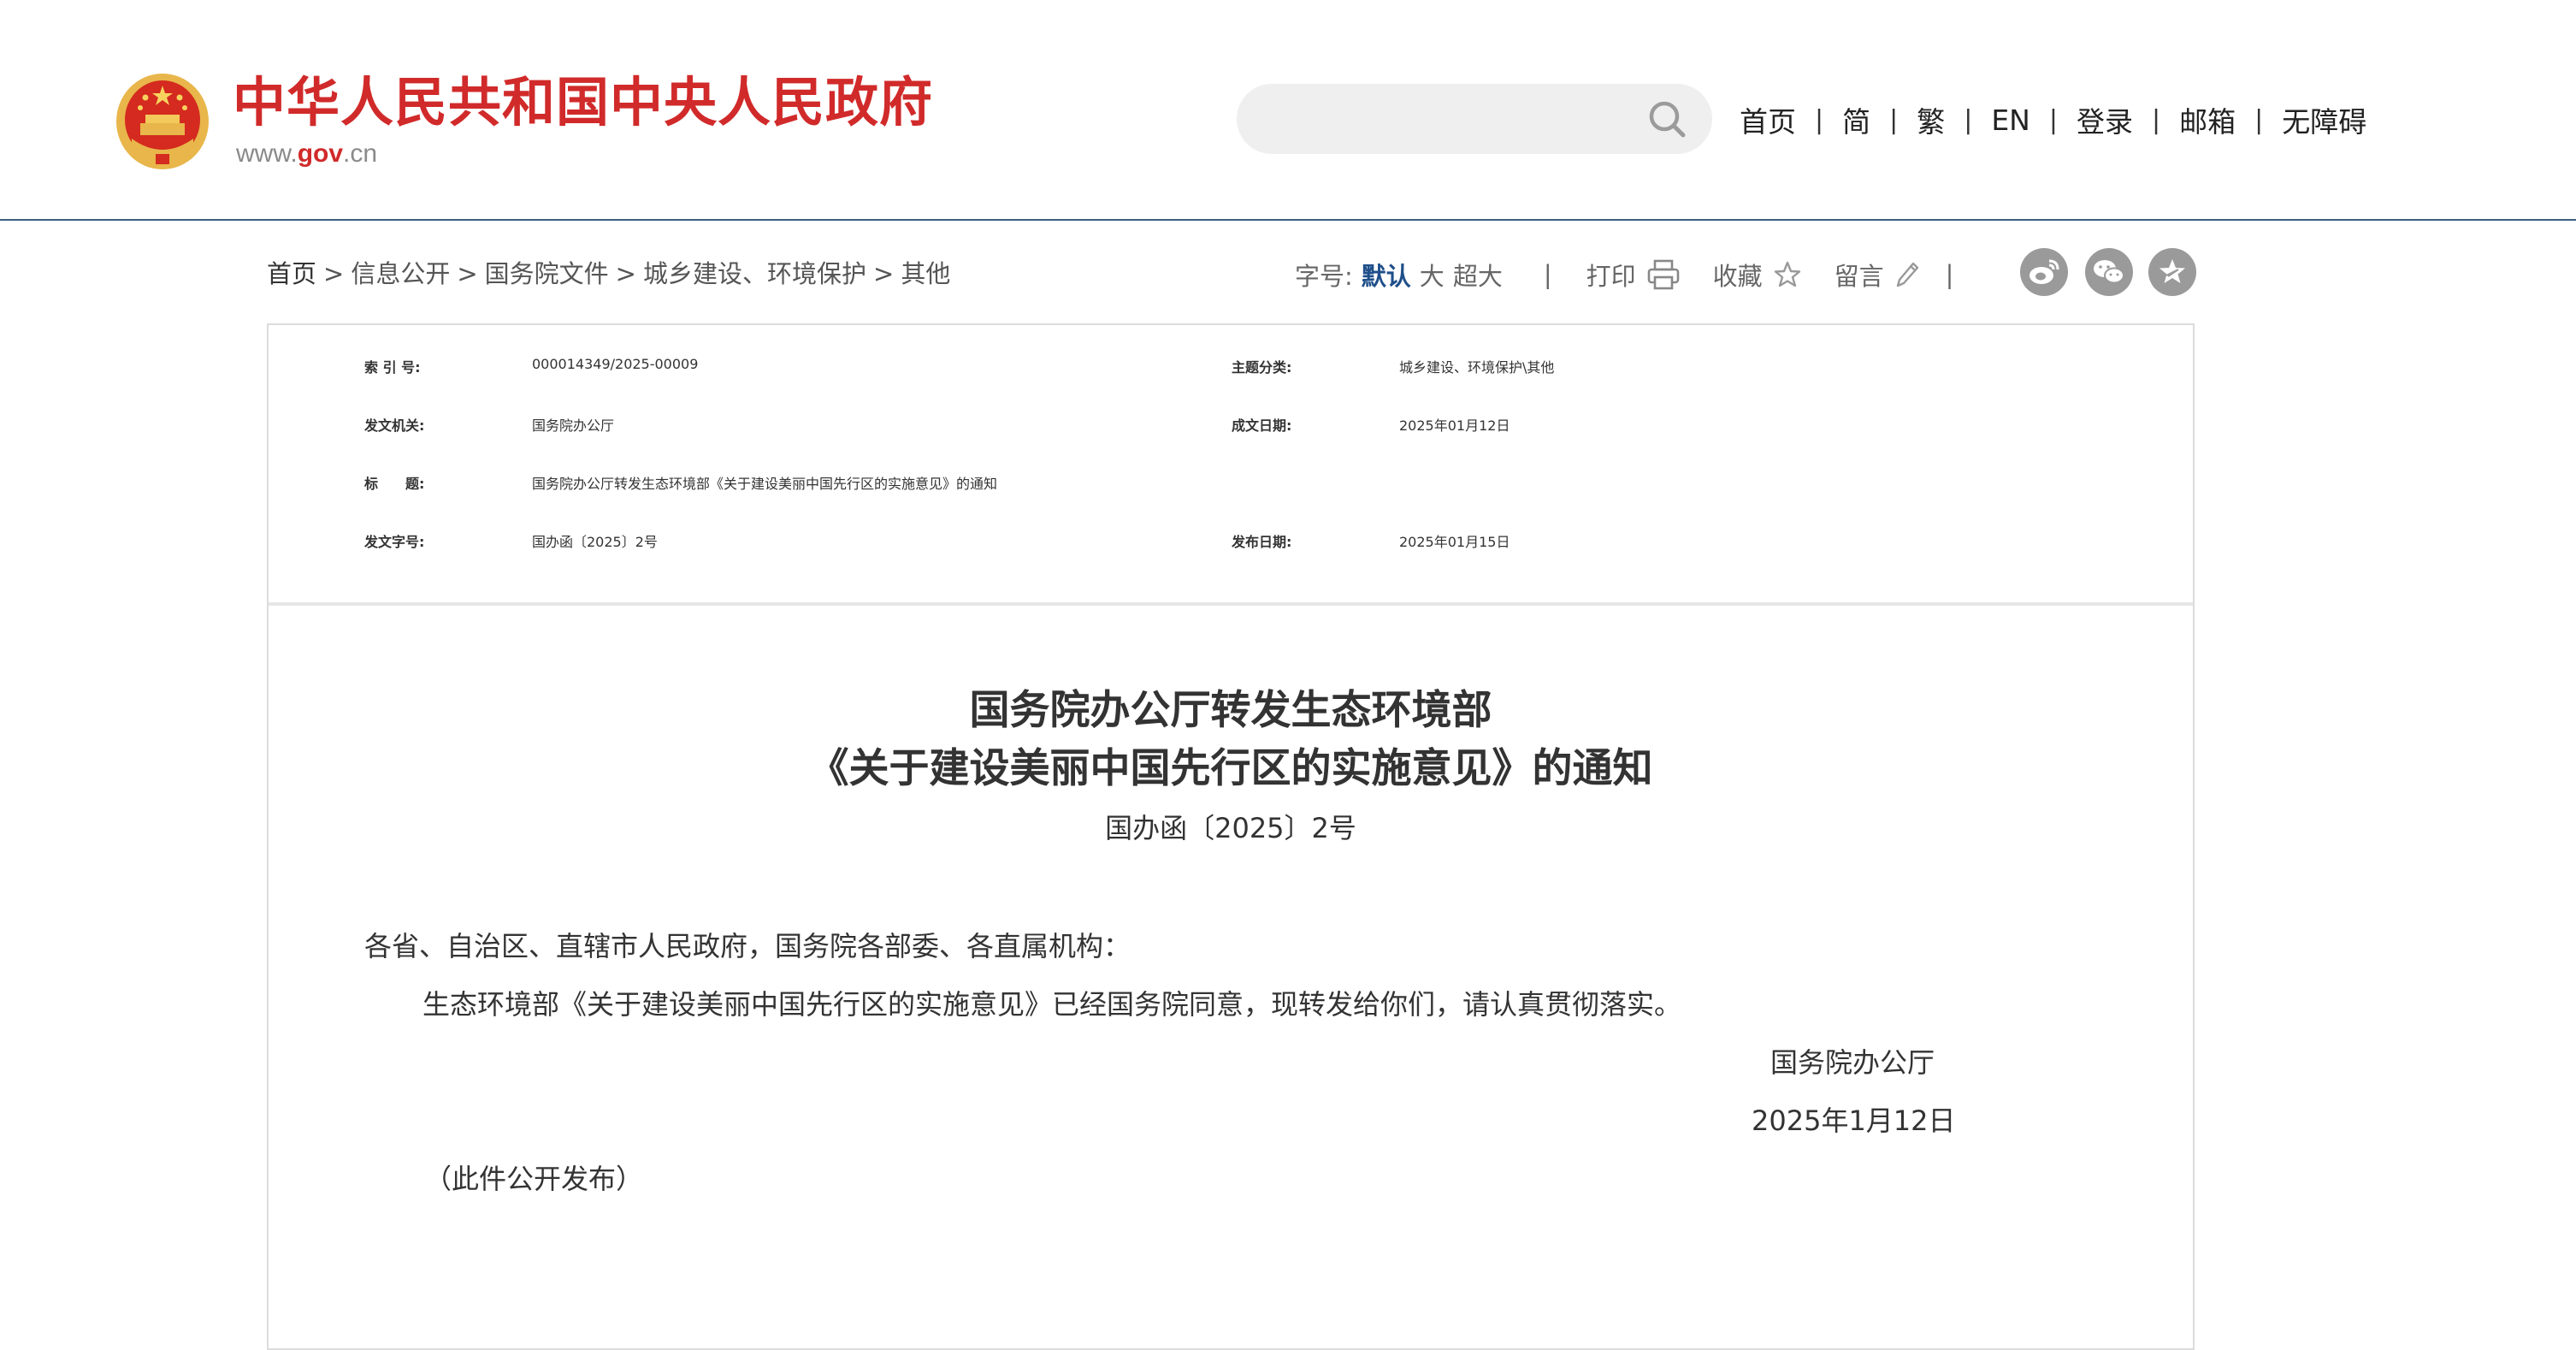 Image resolution: width=2576 pixels, height=1350 pixels. What do you see at coordinates (1907, 274) in the screenshot?
I see `pencil-icon` at bounding box center [1907, 274].